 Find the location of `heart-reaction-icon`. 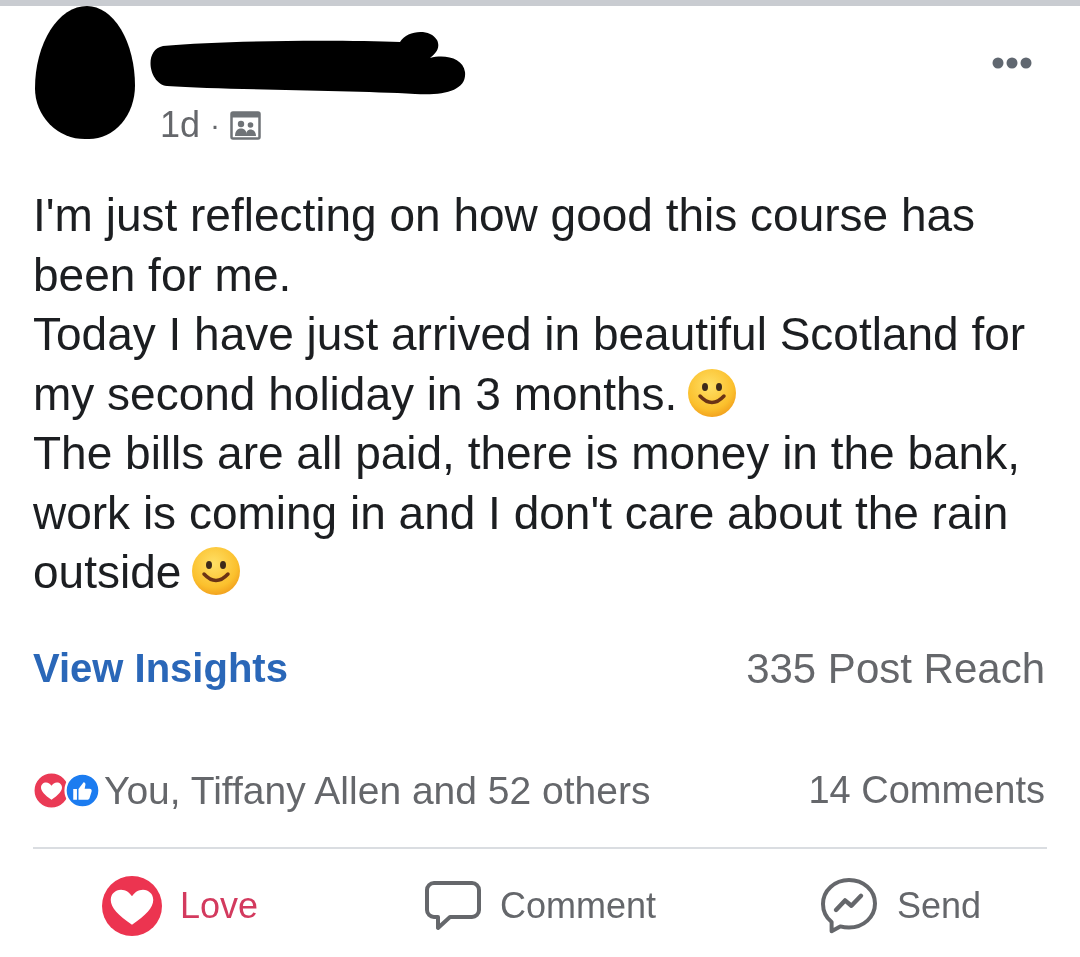

heart-reaction-icon is located at coordinates (51, 790).